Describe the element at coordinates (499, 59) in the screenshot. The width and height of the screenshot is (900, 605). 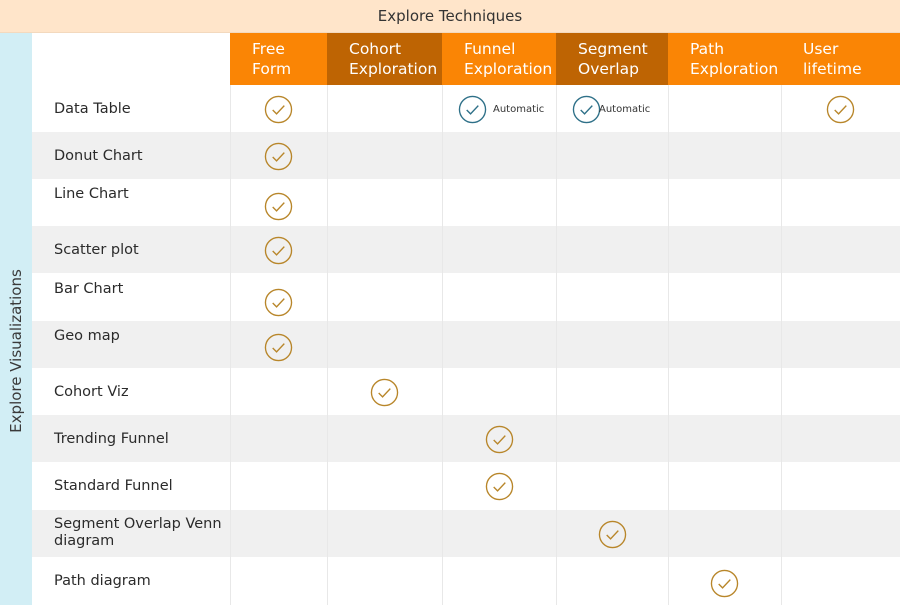
I see `technique-header-2: Funnel Exploration` at that location.